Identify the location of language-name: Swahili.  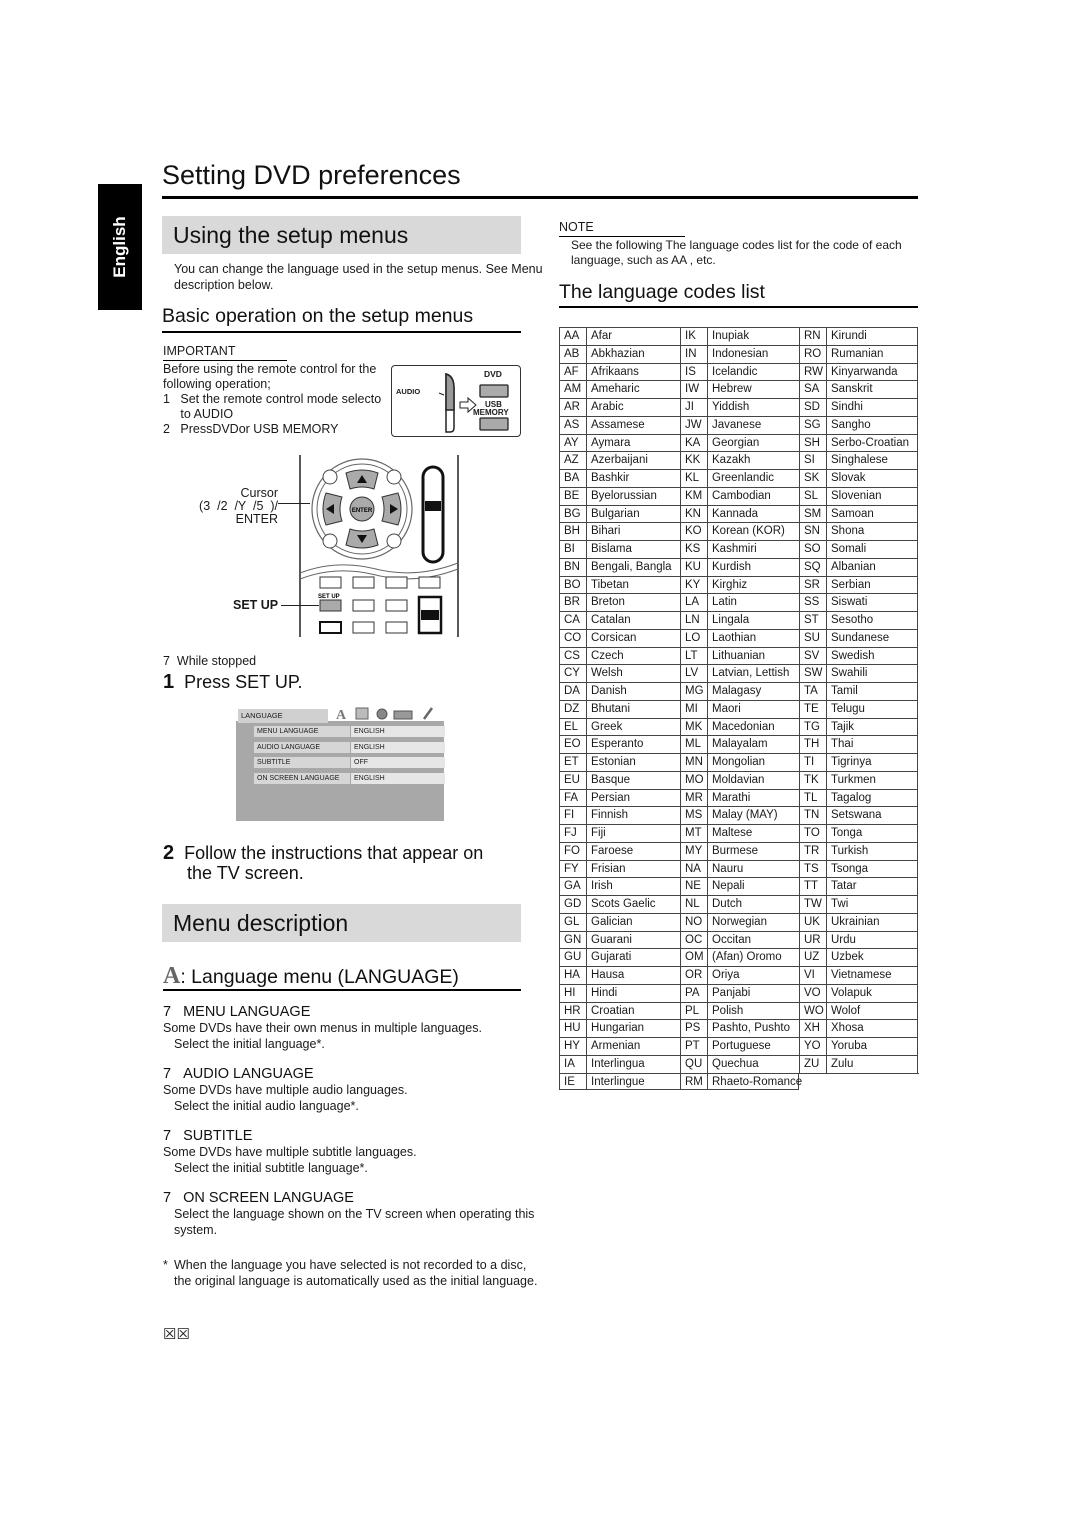
(872, 673).